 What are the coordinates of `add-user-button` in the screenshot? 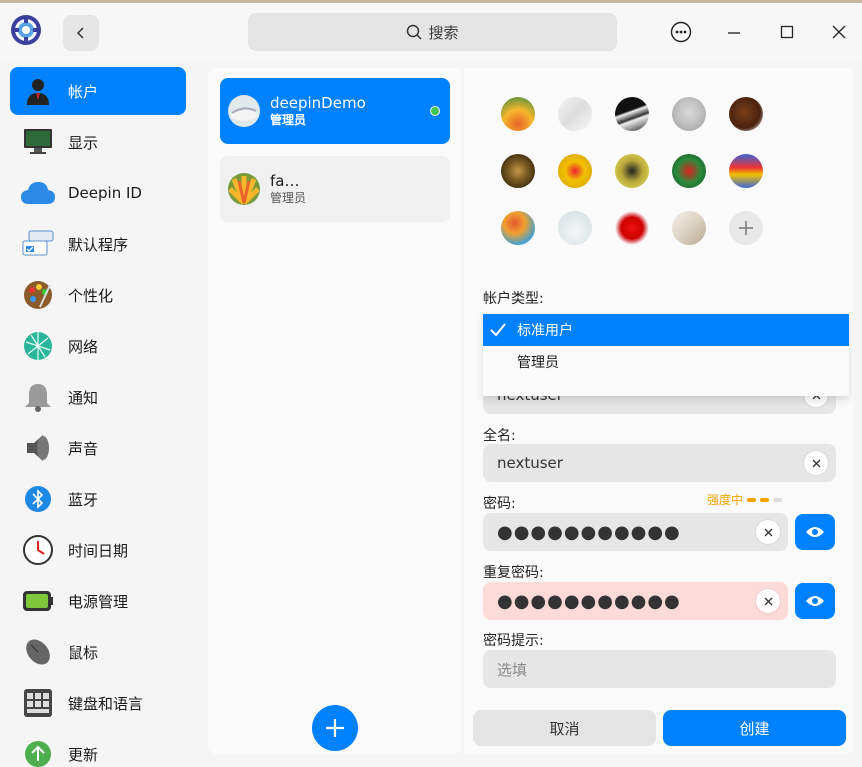 It's located at (335, 728).